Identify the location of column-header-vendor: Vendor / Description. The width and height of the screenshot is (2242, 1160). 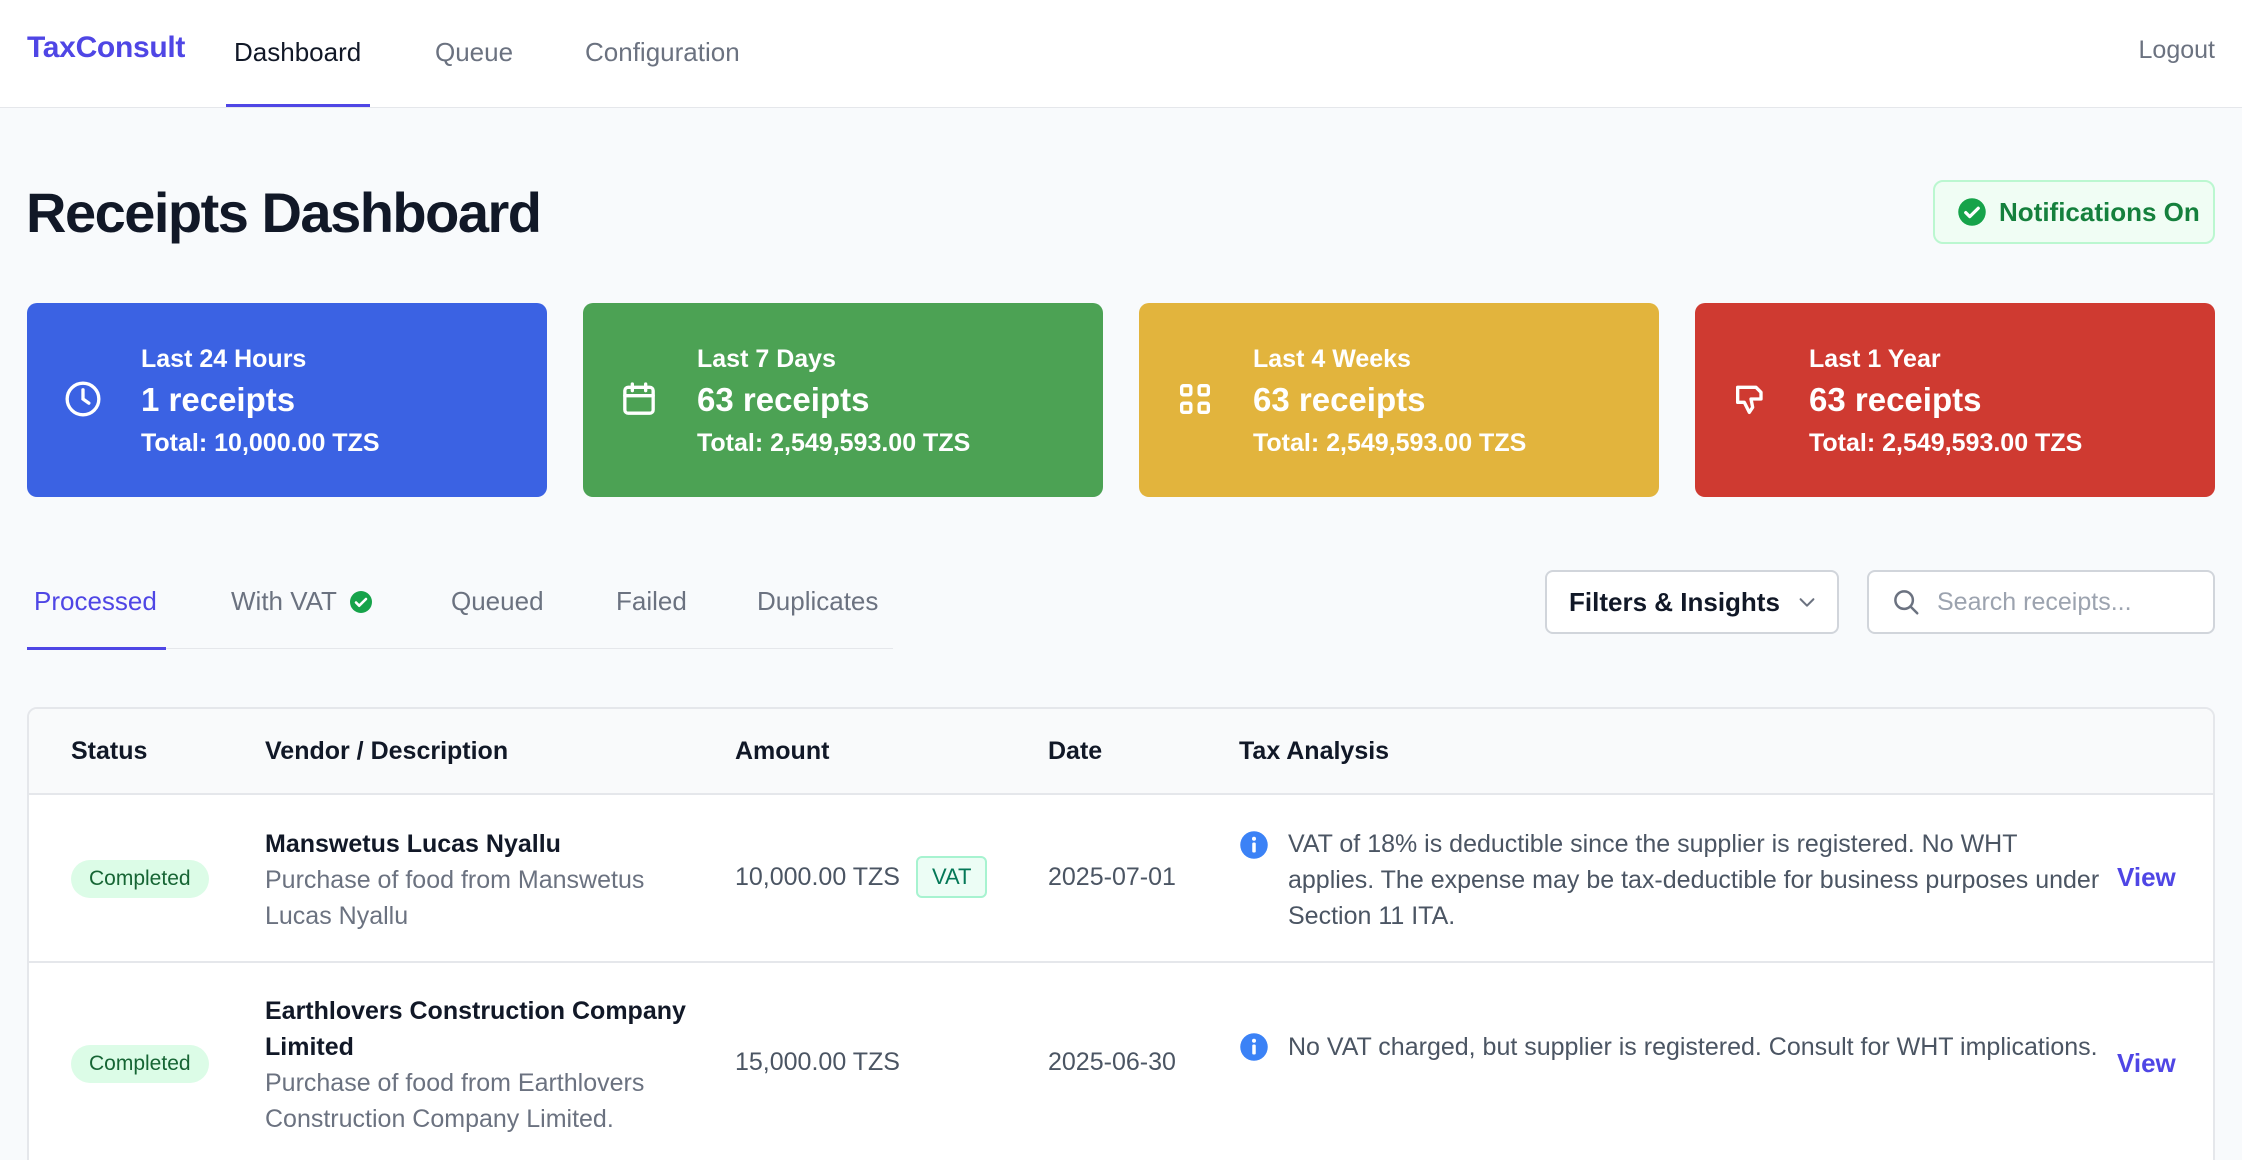
(386, 751).